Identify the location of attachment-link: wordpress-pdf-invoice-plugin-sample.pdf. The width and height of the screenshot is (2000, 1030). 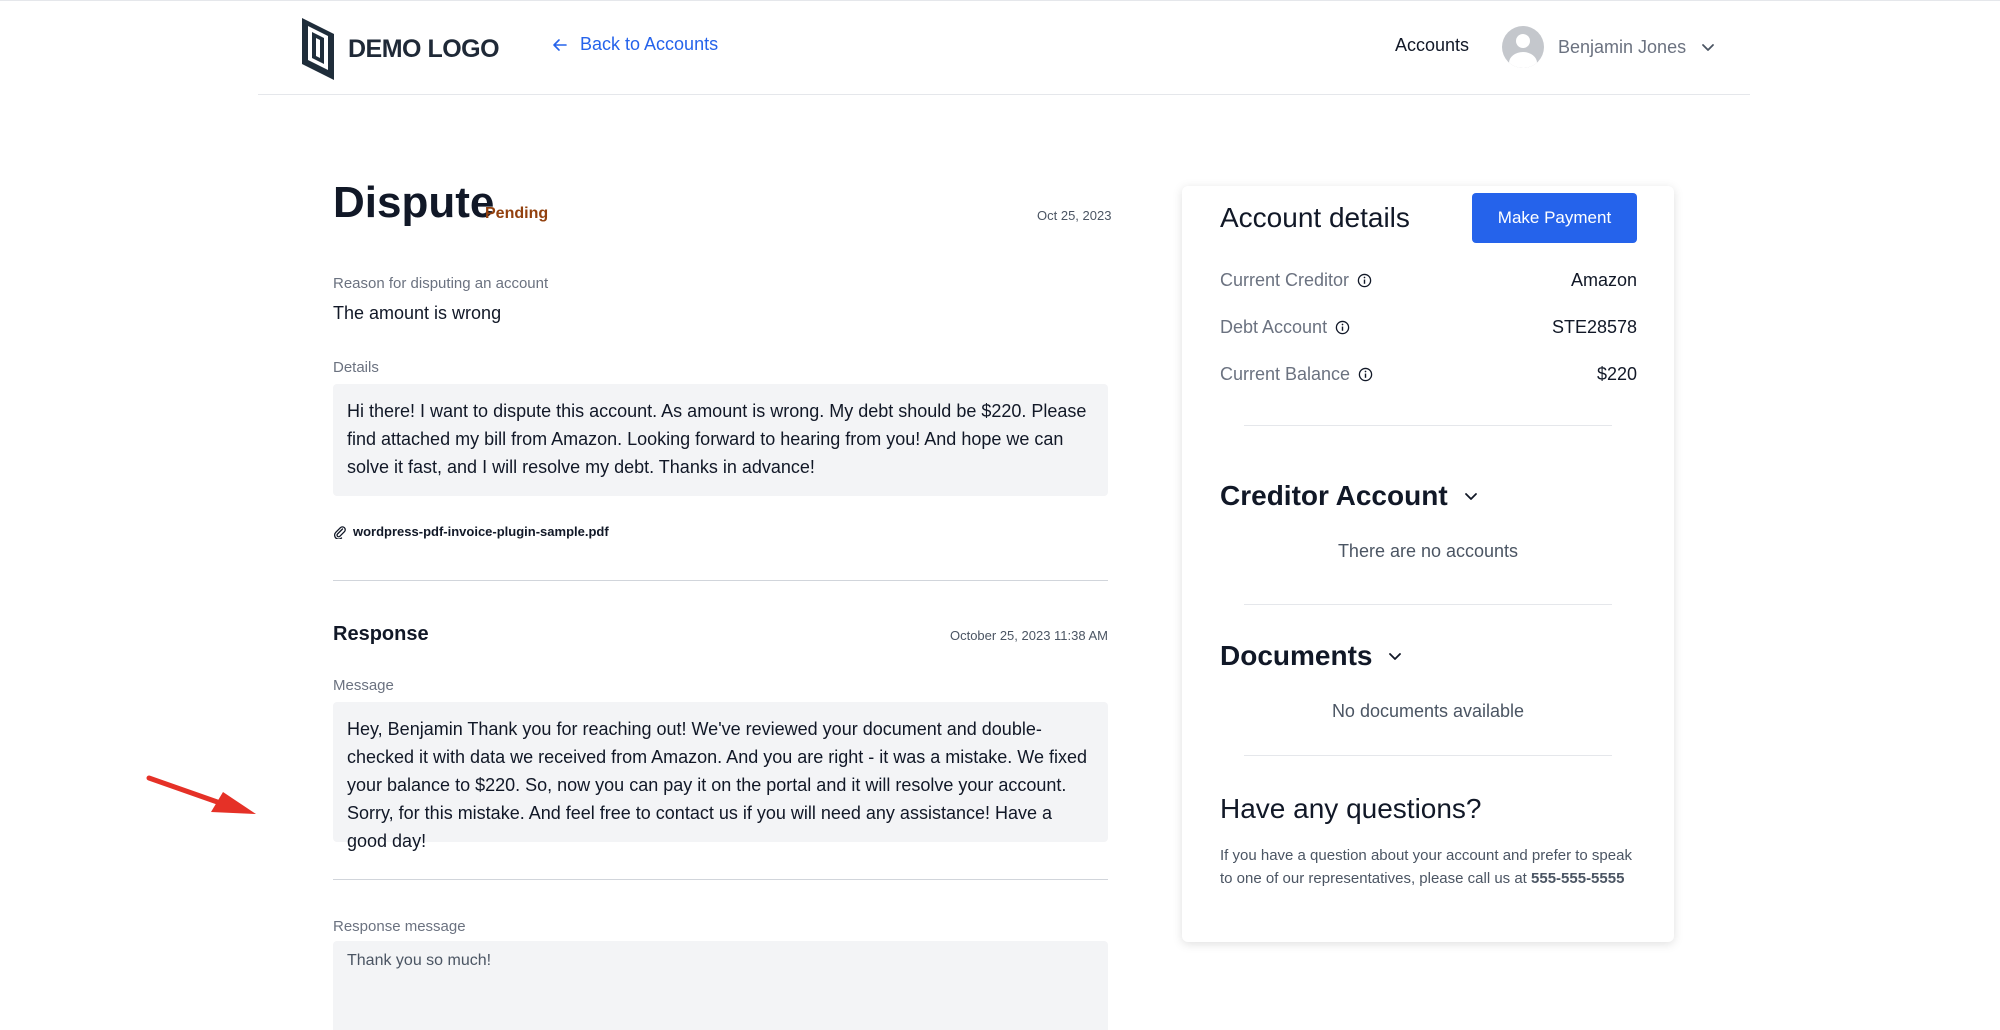
(471, 531).